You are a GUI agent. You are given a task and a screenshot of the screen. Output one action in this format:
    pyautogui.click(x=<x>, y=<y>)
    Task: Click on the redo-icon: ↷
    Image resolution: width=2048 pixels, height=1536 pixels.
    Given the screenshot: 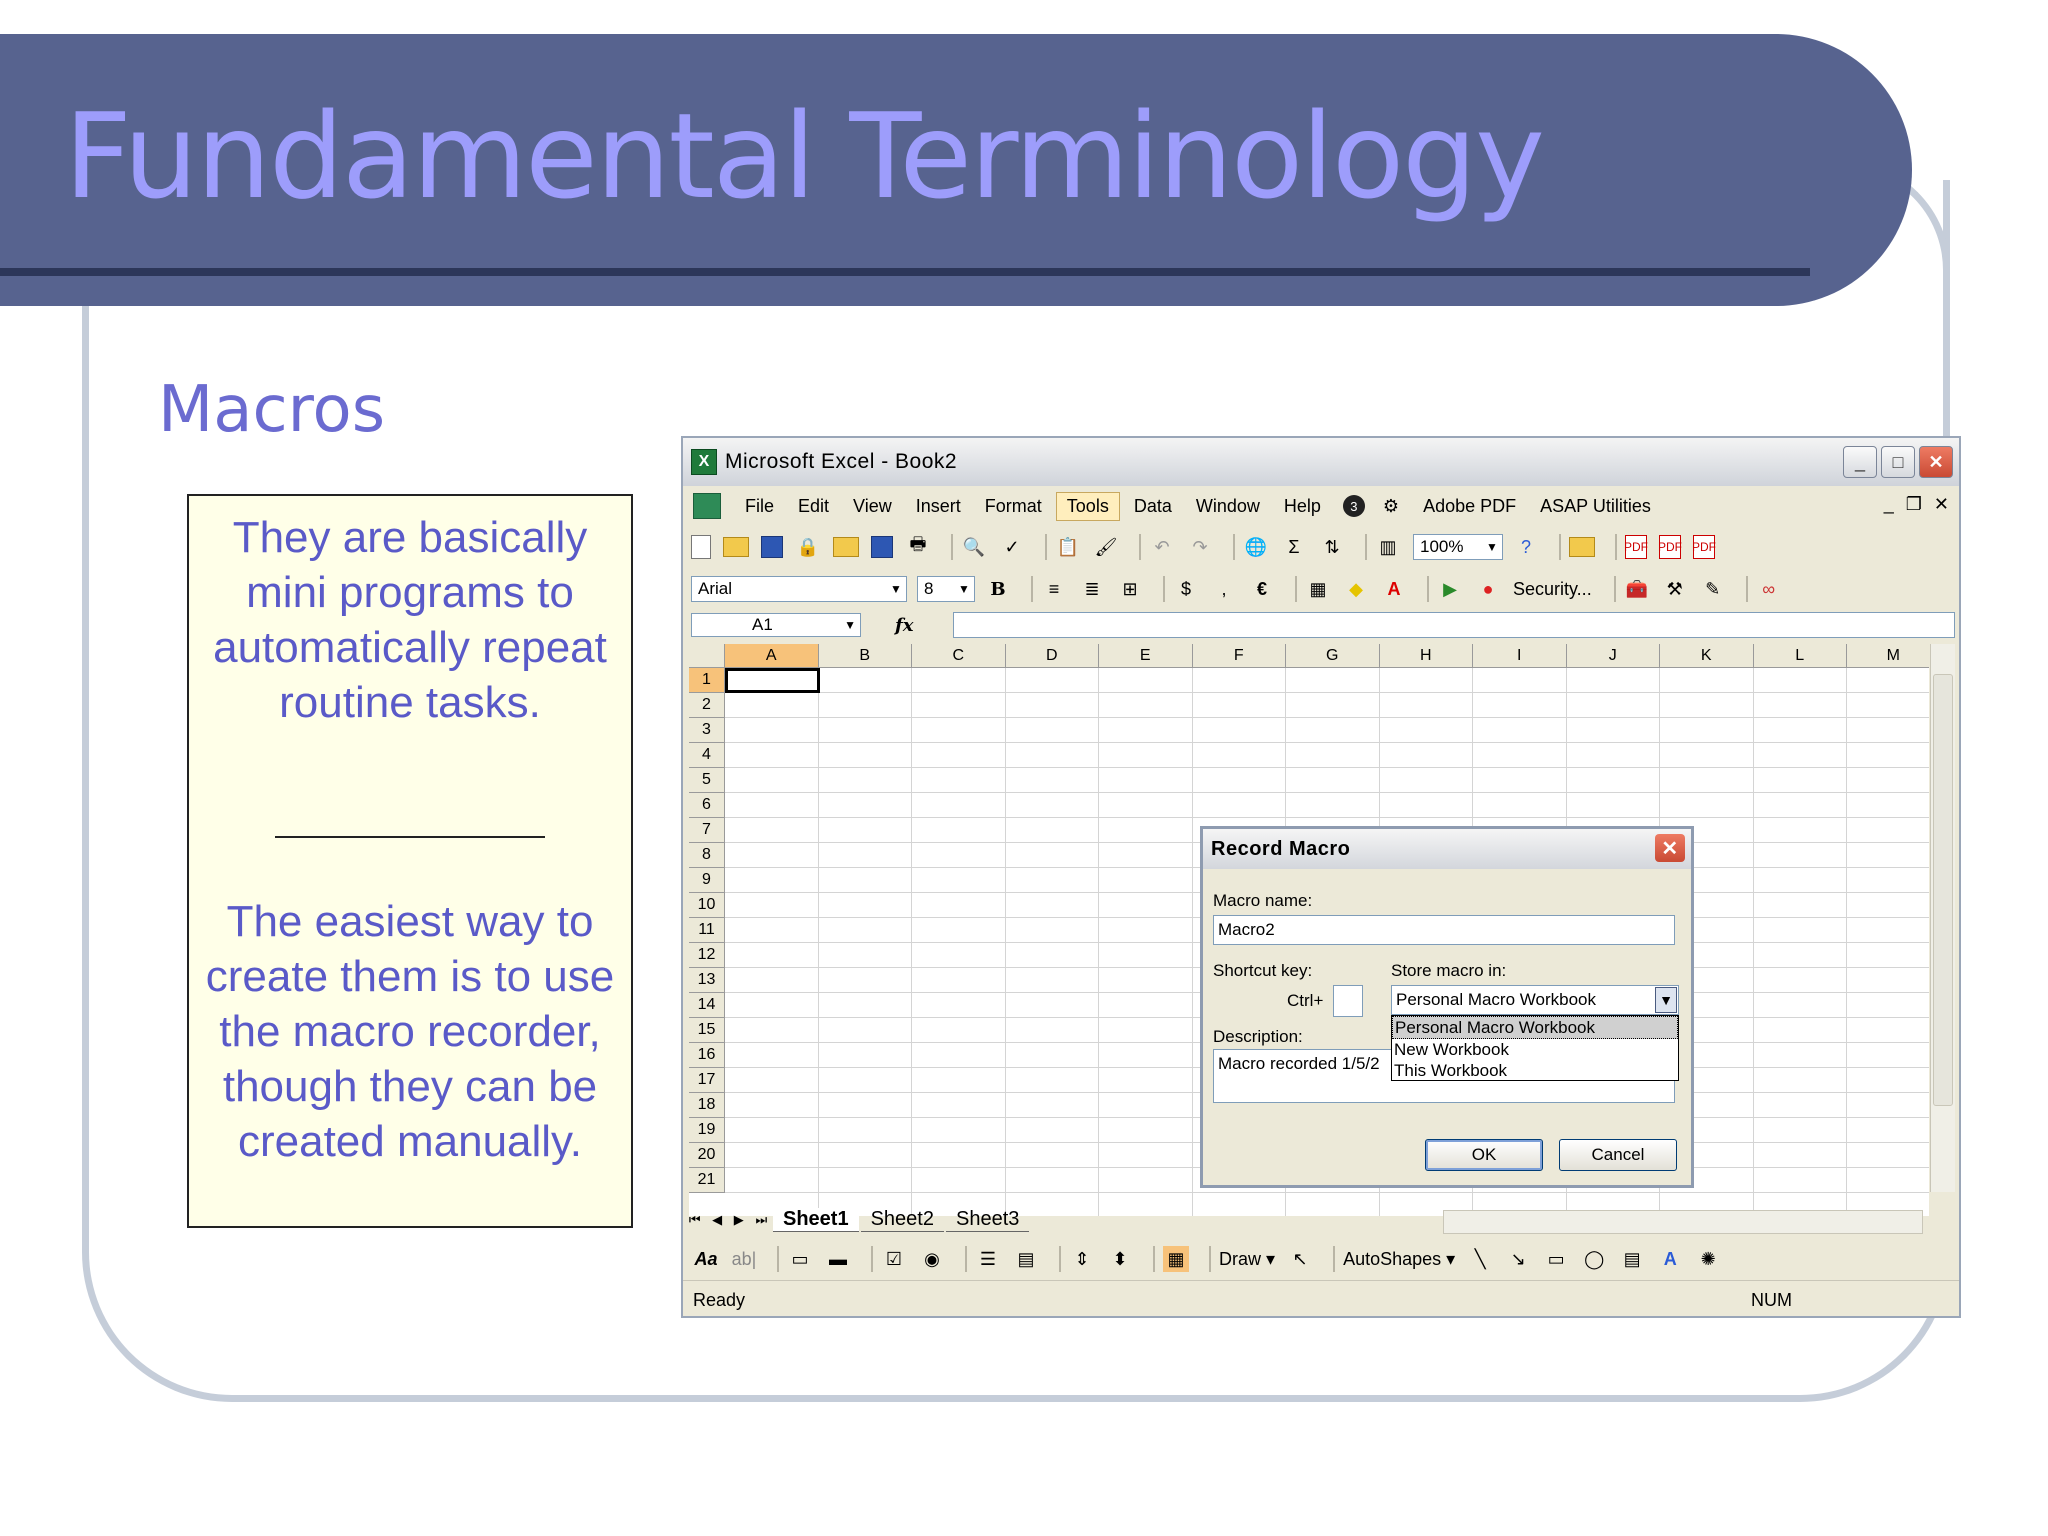 What is the action you would take?
    pyautogui.click(x=1200, y=547)
    